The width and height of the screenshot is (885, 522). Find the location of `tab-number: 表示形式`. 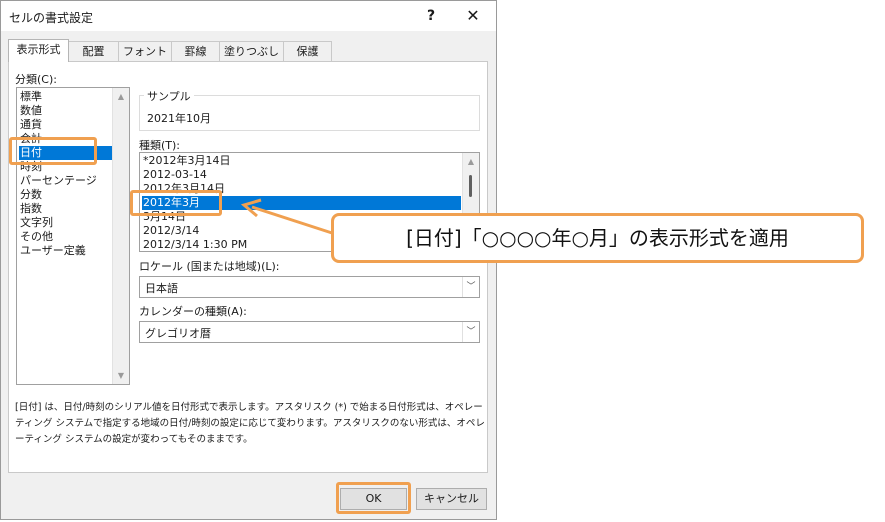

tab-number: 表示形式 is located at coordinates (38, 50).